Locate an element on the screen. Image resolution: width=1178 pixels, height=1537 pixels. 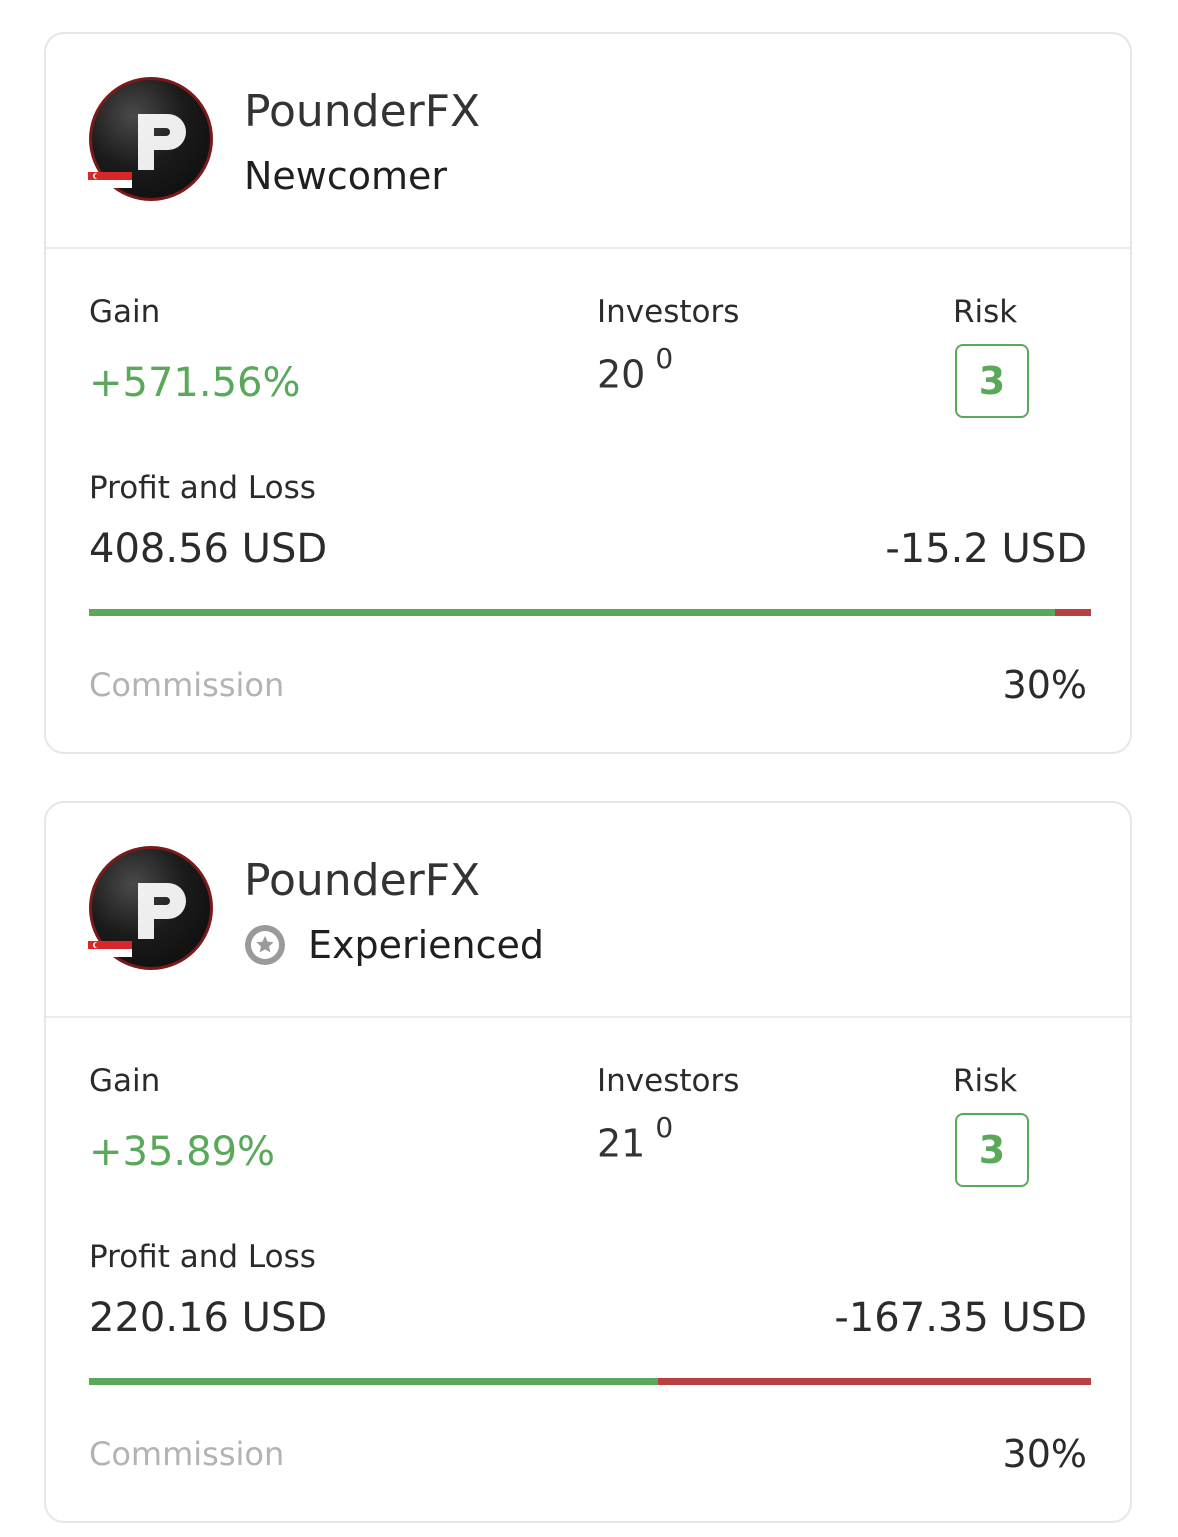
level-row: Newcomer is located at coordinates (345, 176).